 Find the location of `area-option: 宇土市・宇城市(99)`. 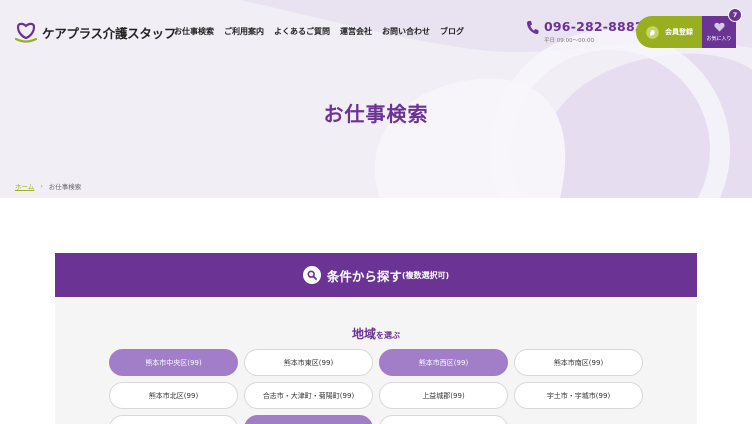

area-option: 宇土市・宇城市(99) is located at coordinates (578, 395).